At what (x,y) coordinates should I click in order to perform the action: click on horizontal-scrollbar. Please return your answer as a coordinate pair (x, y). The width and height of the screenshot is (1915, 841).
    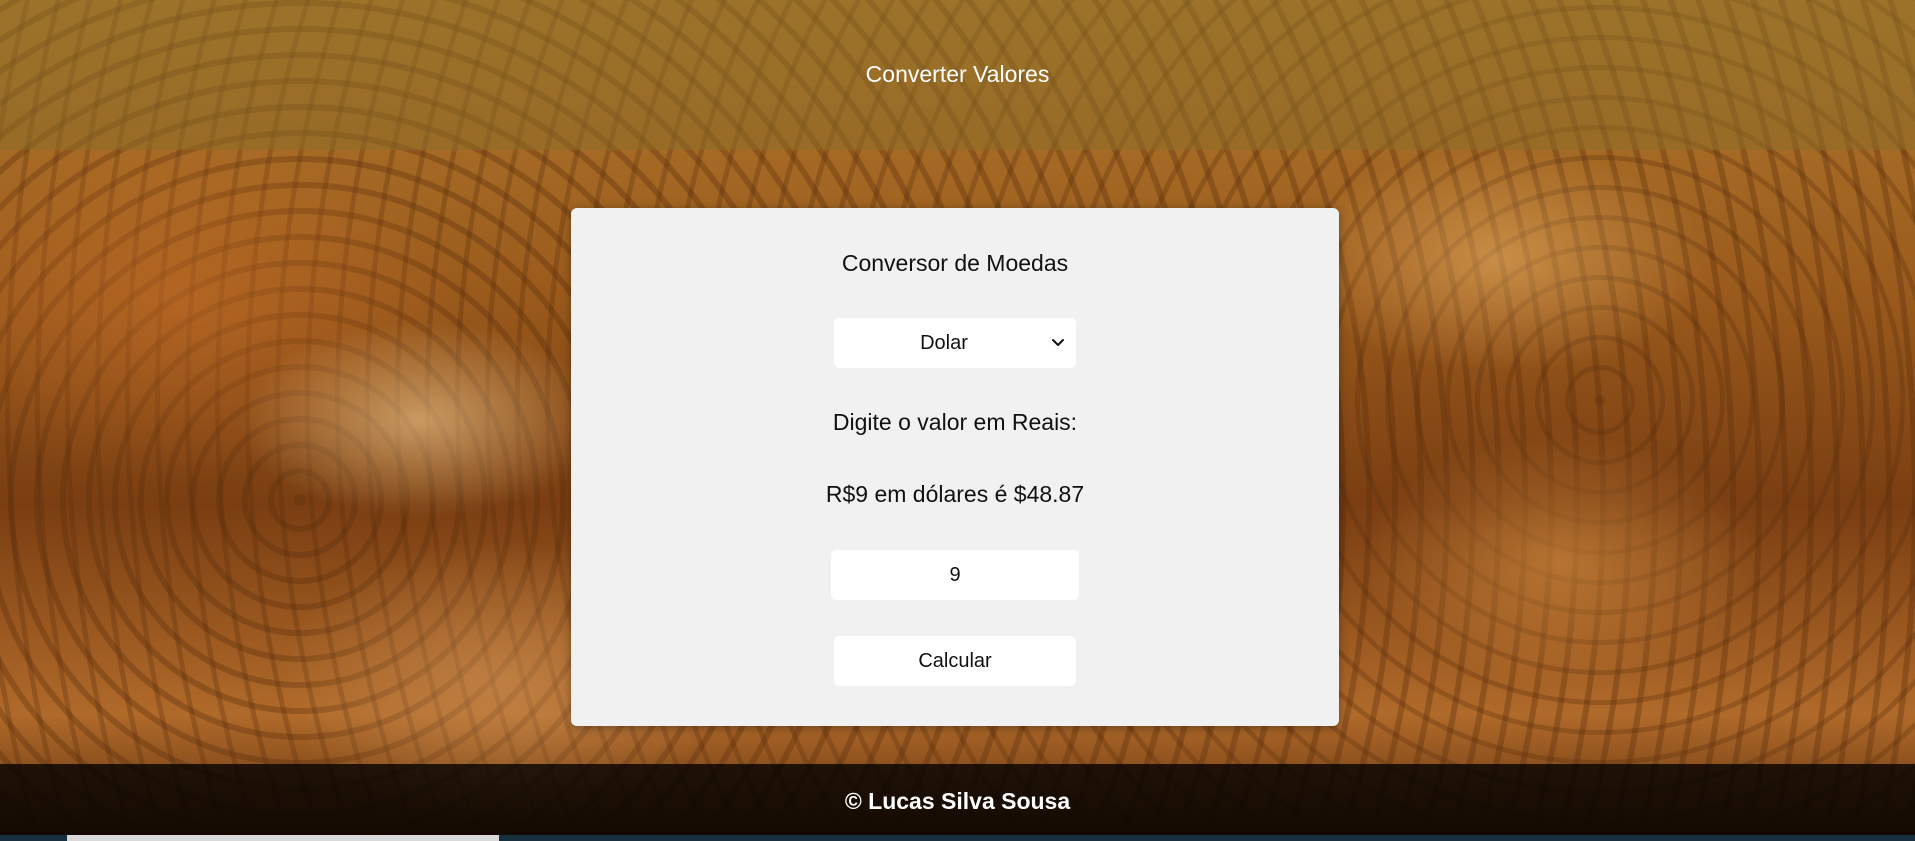
    Looking at the image, I should click on (957, 838).